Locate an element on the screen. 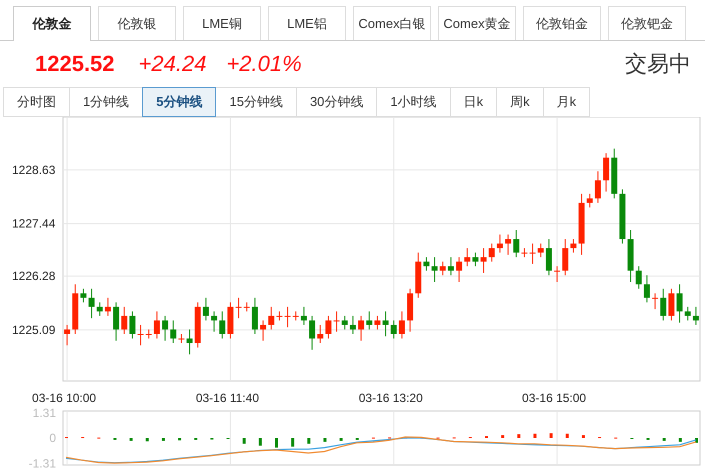  macd-axis-label: 1.31 is located at coordinates (44, 413).